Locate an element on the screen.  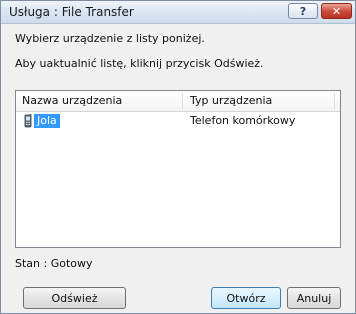
refresh-button: Odśwież is located at coordinates (74, 298).